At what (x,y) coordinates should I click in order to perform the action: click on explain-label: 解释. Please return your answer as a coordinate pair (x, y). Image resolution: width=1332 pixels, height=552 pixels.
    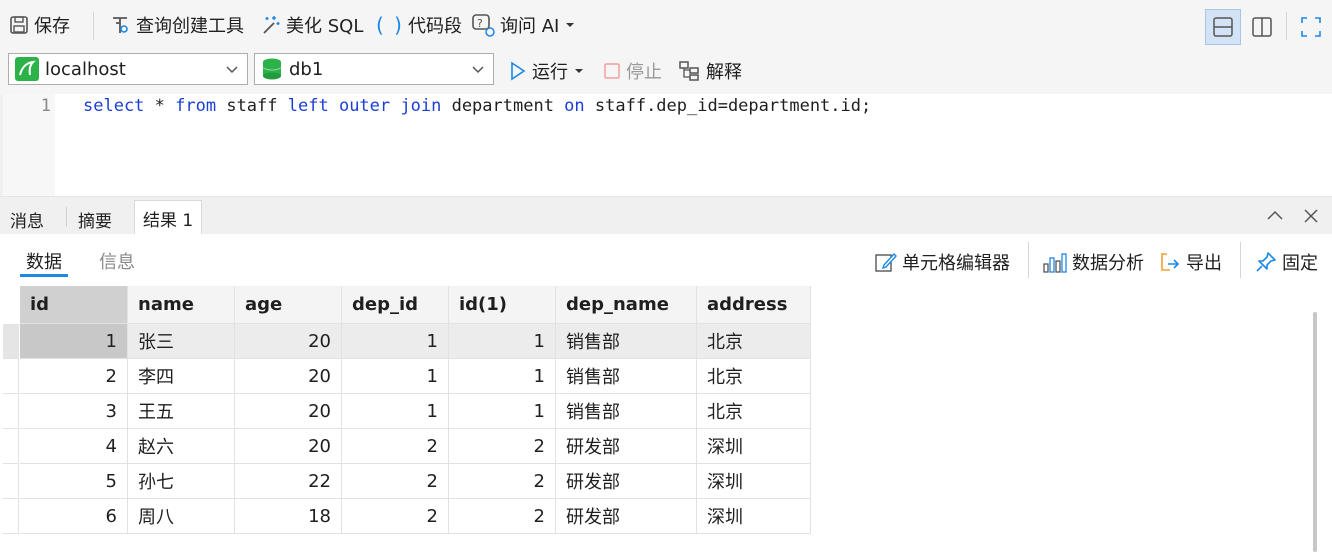
    Looking at the image, I should click on (724, 72).